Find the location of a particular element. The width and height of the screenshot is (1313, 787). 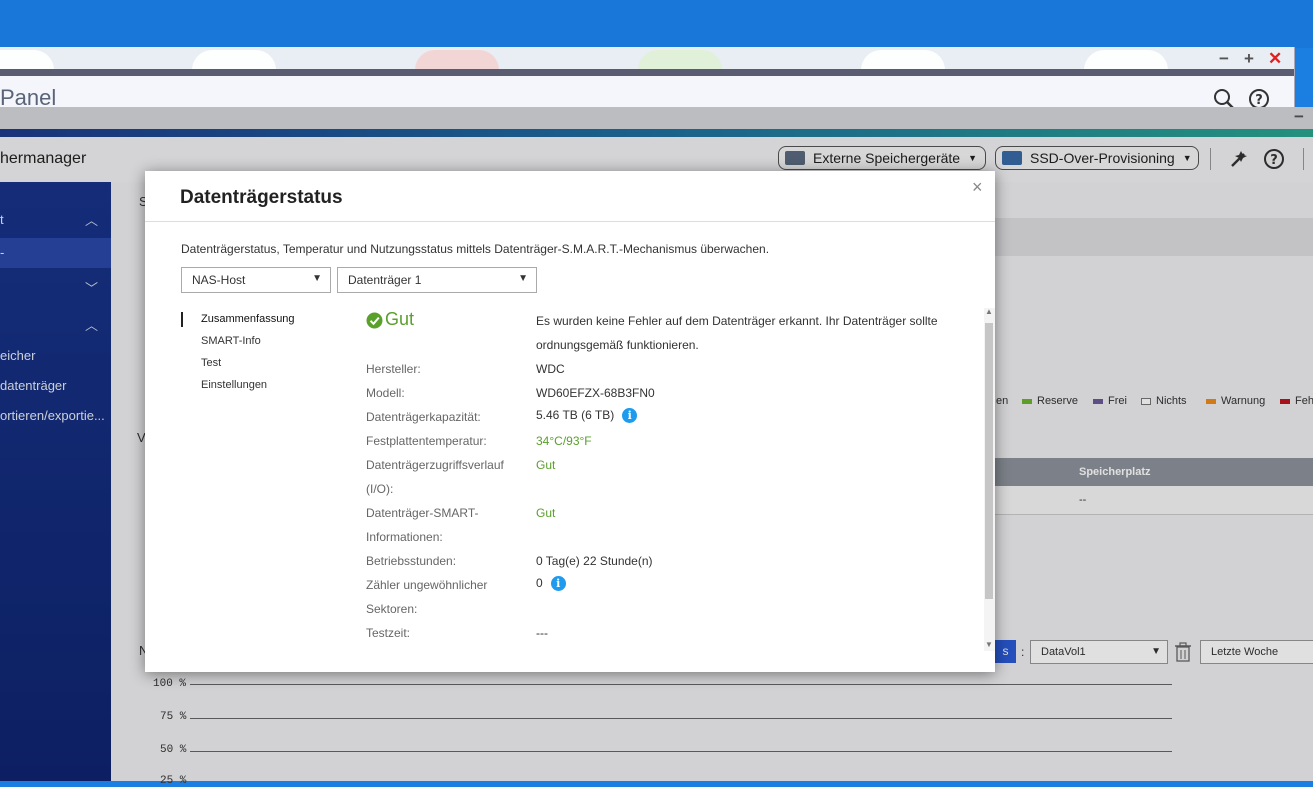

app-icon-strip is located at coordinates (647, 58).